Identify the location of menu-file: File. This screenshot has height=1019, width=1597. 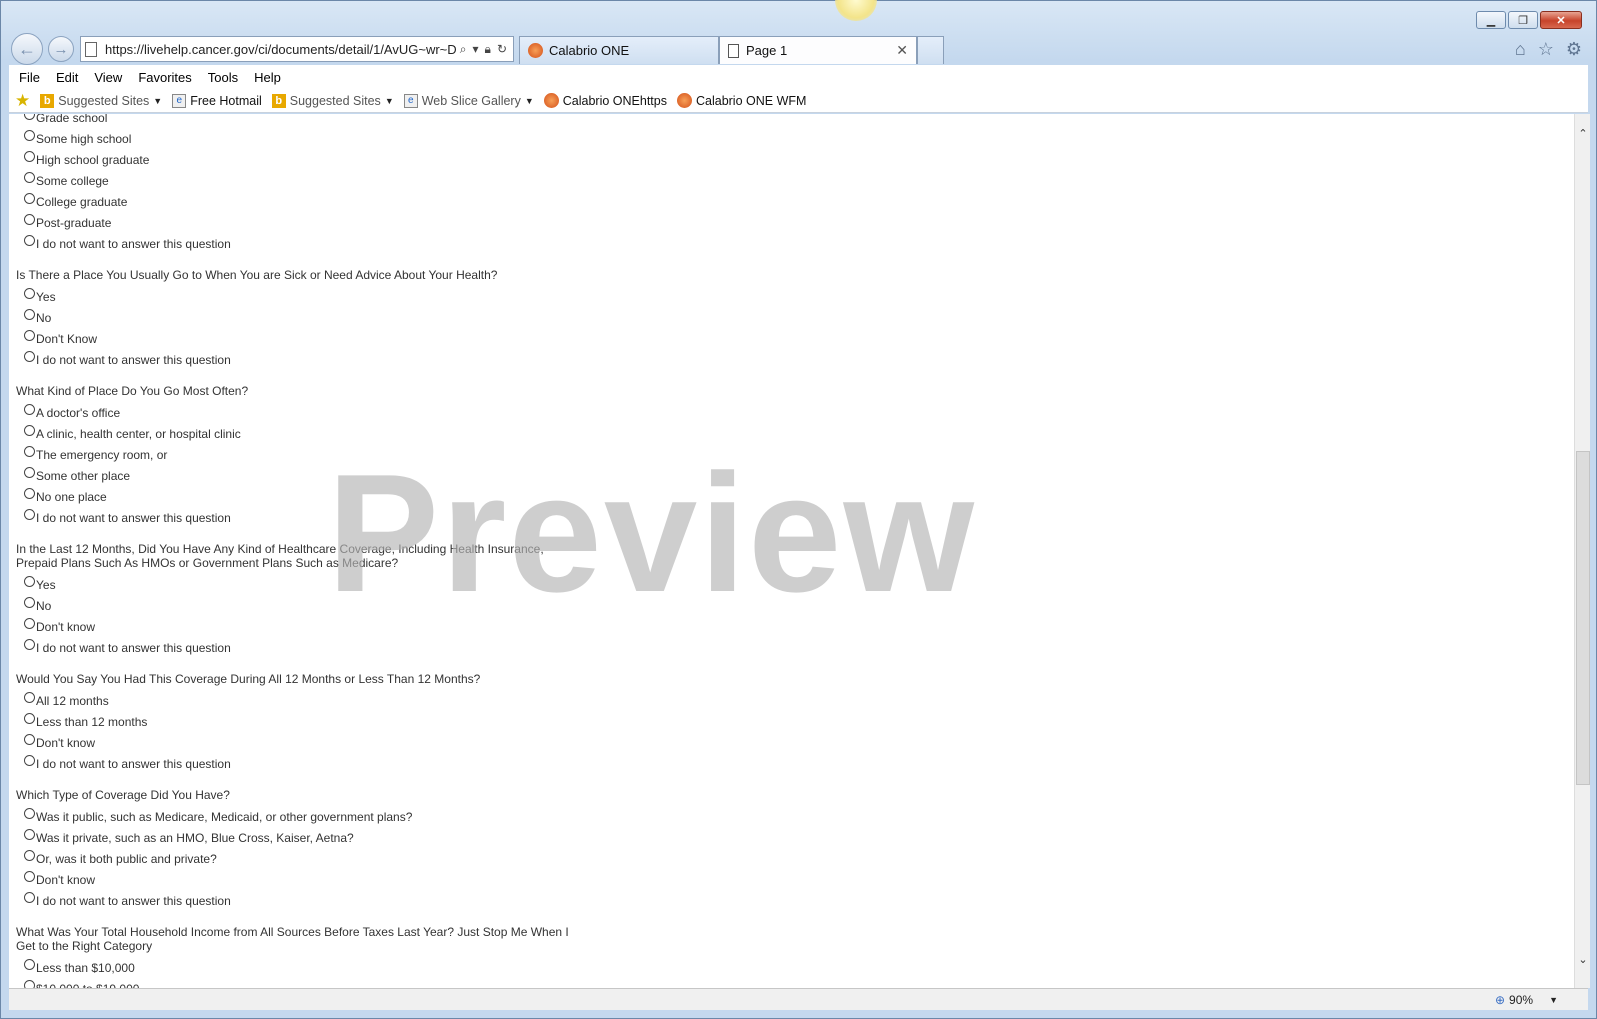
(29, 77).